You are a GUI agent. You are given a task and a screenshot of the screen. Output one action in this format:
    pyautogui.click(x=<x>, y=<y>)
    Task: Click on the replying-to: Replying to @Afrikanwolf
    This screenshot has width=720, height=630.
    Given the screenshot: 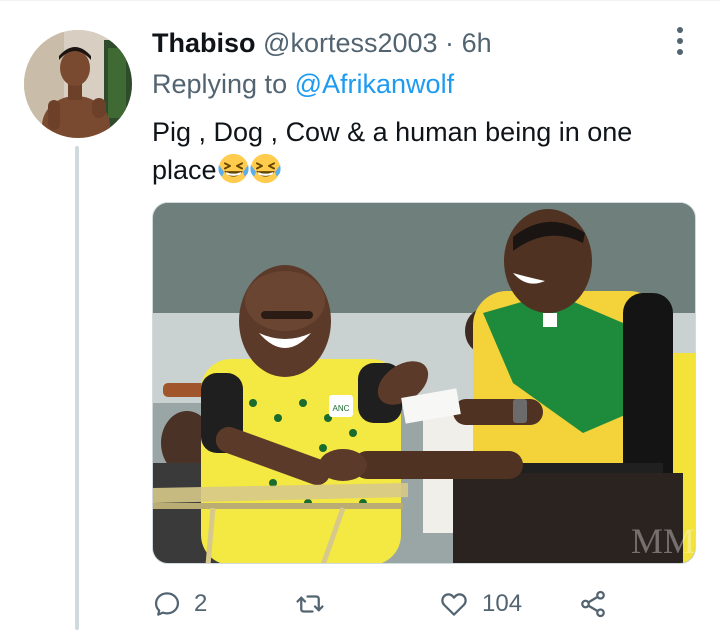 What is the action you would take?
    pyautogui.click(x=303, y=84)
    